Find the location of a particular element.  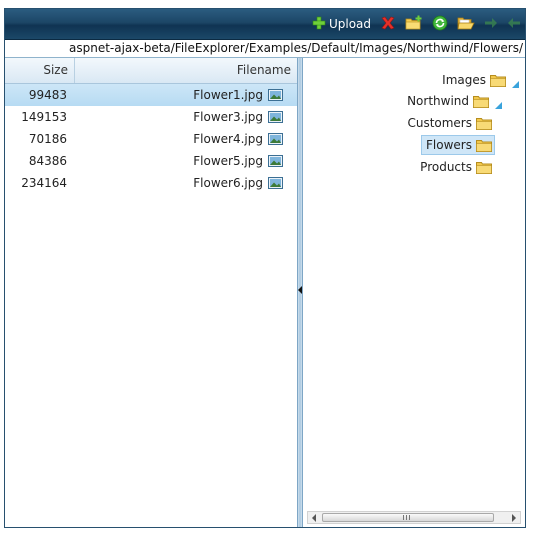

file-size: 99483 is located at coordinates (47, 95).